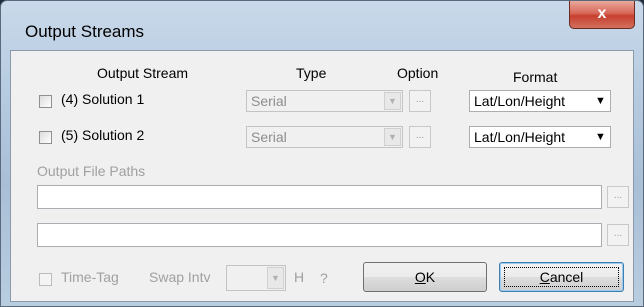 This screenshot has height=307, width=644. I want to click on focus-ring, so click(561, 277).